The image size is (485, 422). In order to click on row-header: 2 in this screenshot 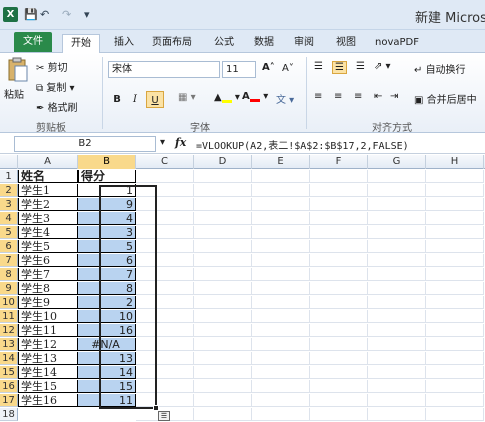, I will do `click(9, 190)`.